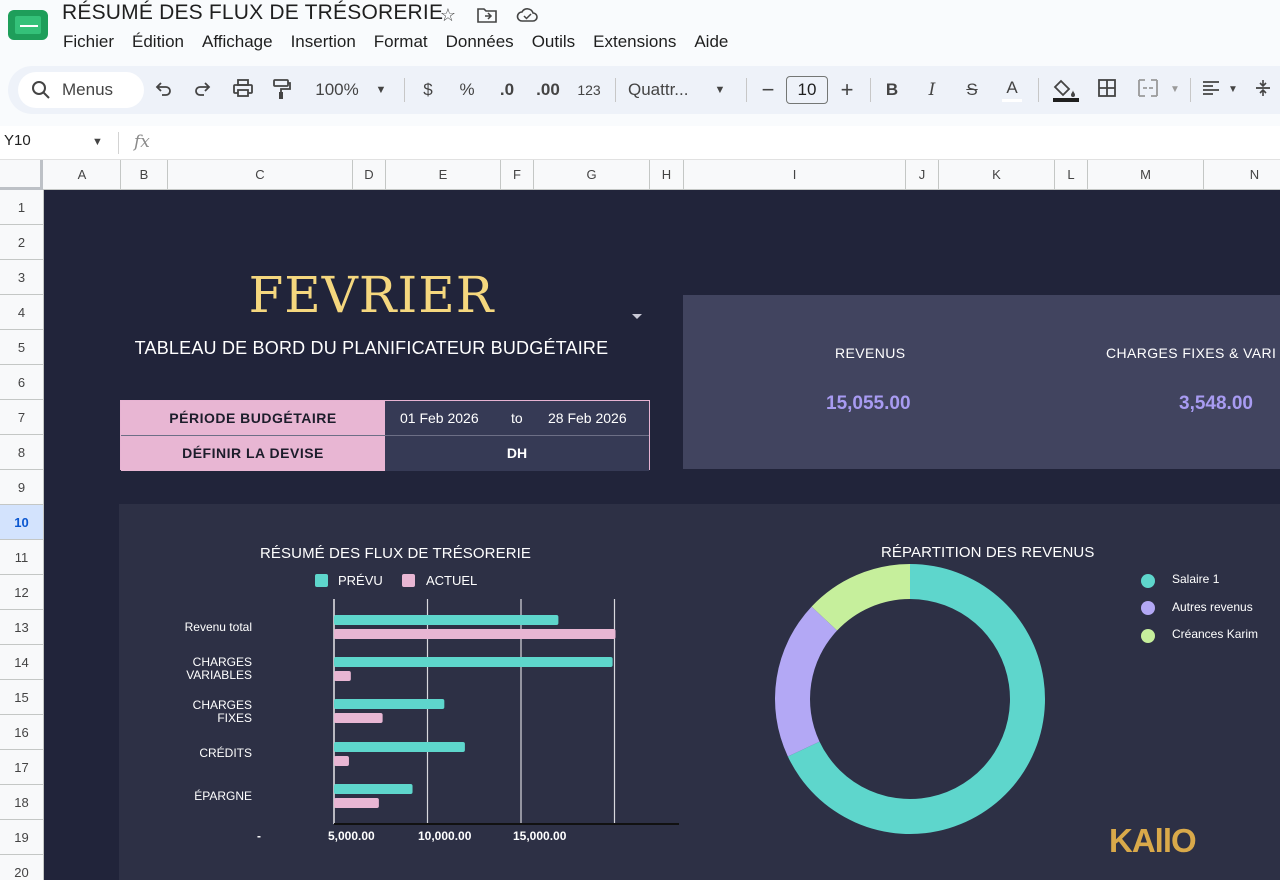 This screenshot has height=880, width=1280. What do you see at coordinates (720, 90) in the screenshot?
I see `font-dropdown-icon: ▼` at bounding box center [720, 90].